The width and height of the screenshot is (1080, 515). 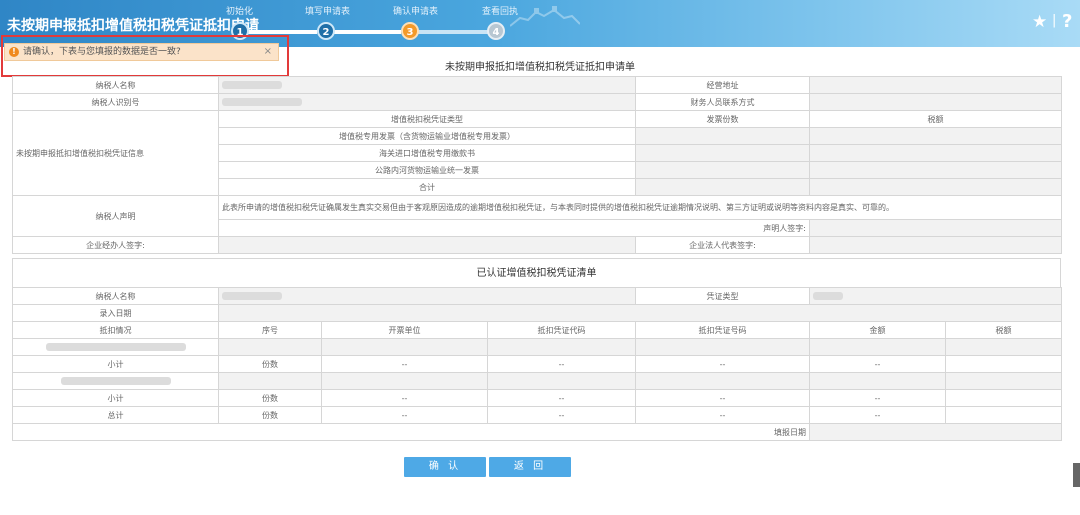 What do you see at coordinates (445, 467) in the screenshot?
I see `confirm-button: 确 认` at bounding box center [445, 467].